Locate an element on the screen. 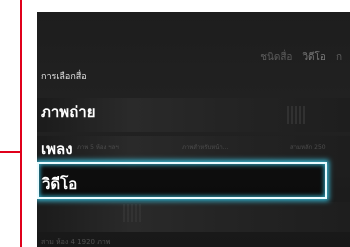 Image resolution: width=350 pixels, height=247 pixels. bg-footer: สาม ห้อง 4 1920 ภาพ is located at coordinates (76, 242).